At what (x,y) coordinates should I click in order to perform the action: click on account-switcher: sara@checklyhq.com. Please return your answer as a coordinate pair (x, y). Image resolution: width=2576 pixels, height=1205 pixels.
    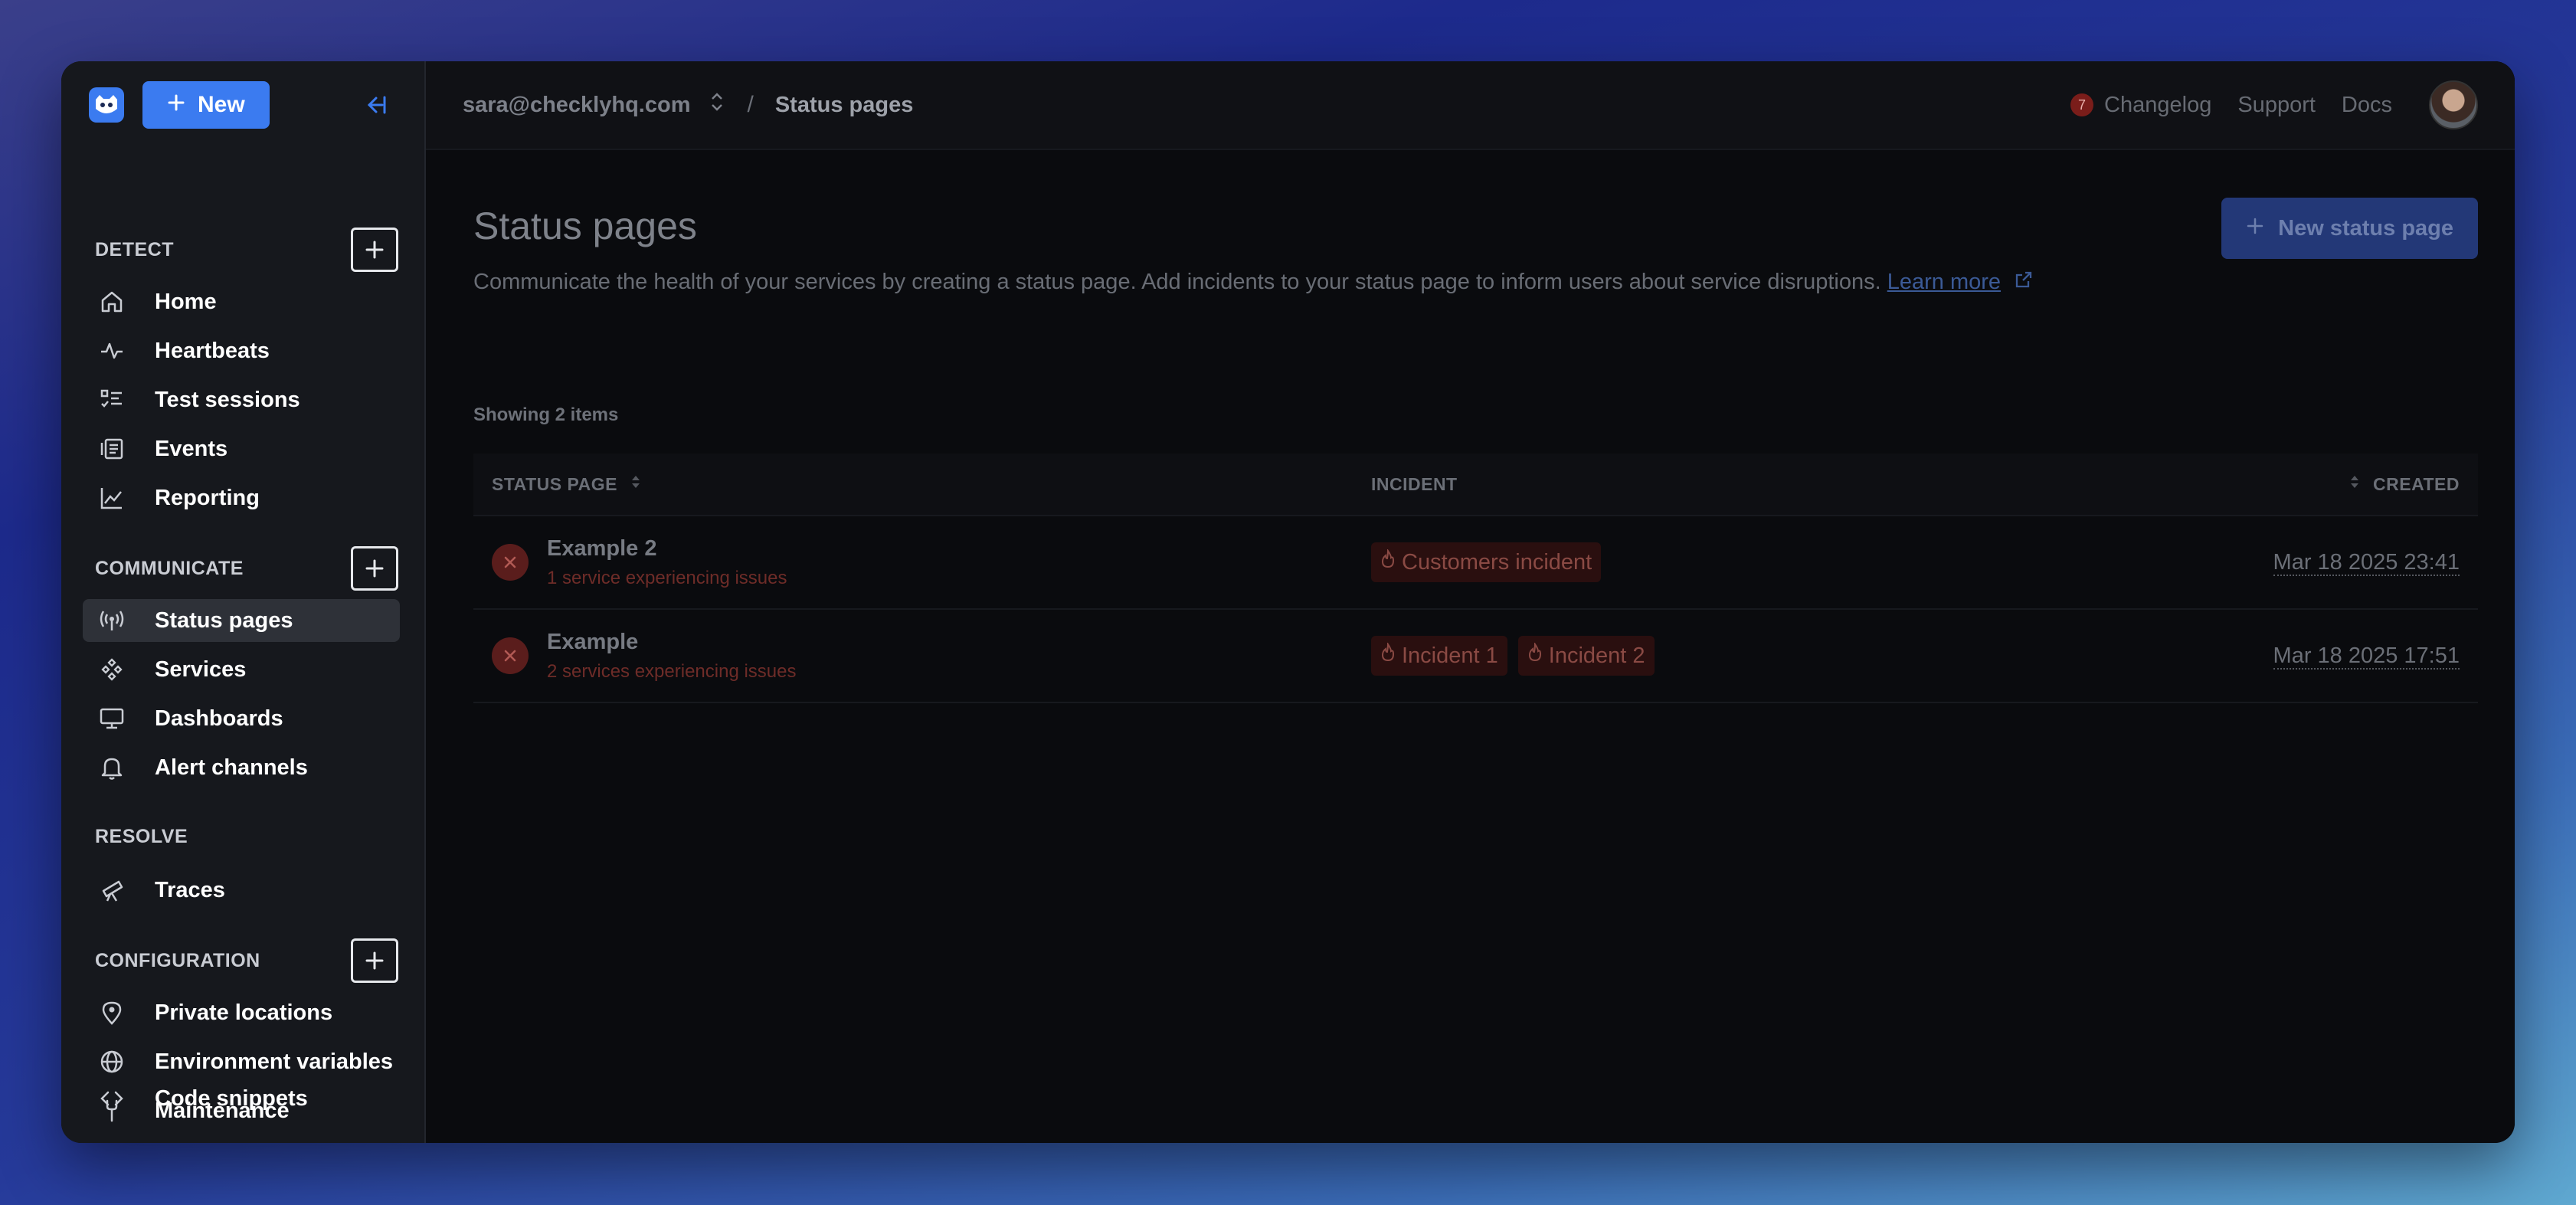
    Looking at the image, I should click on (594, 105).